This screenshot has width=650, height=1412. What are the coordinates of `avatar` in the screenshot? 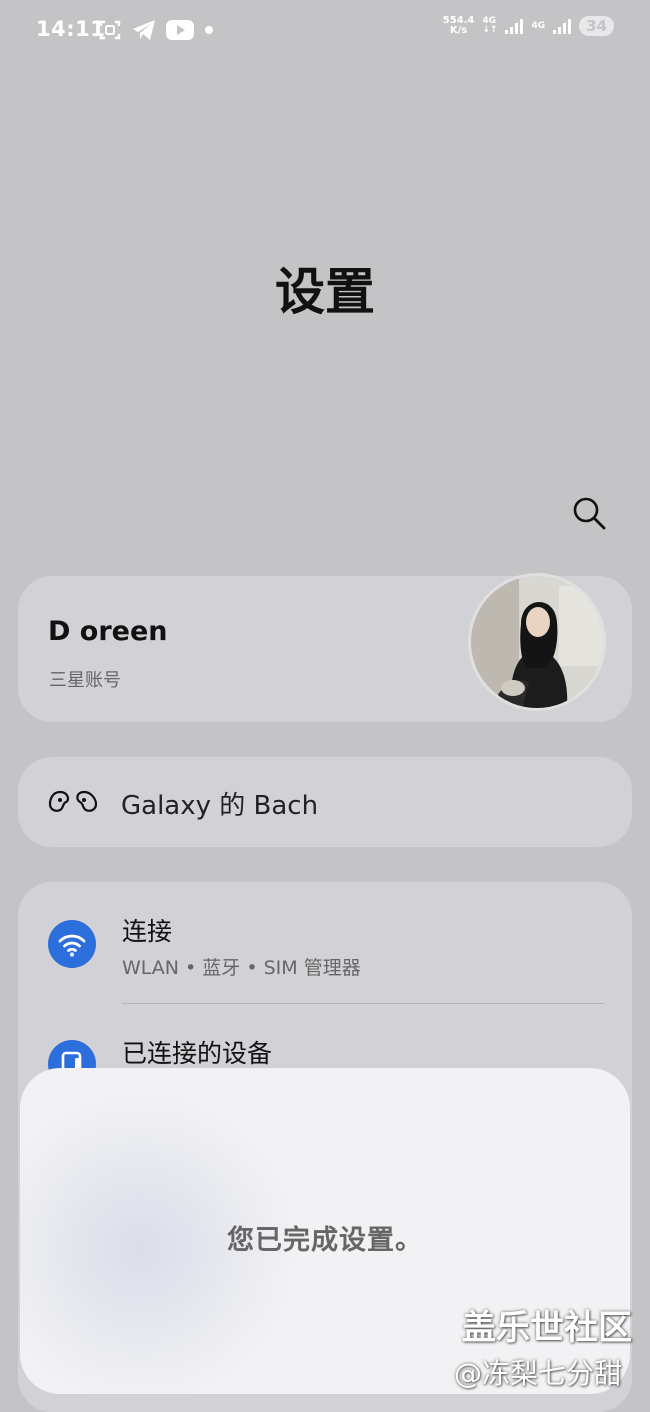 It's located at (537, 642).